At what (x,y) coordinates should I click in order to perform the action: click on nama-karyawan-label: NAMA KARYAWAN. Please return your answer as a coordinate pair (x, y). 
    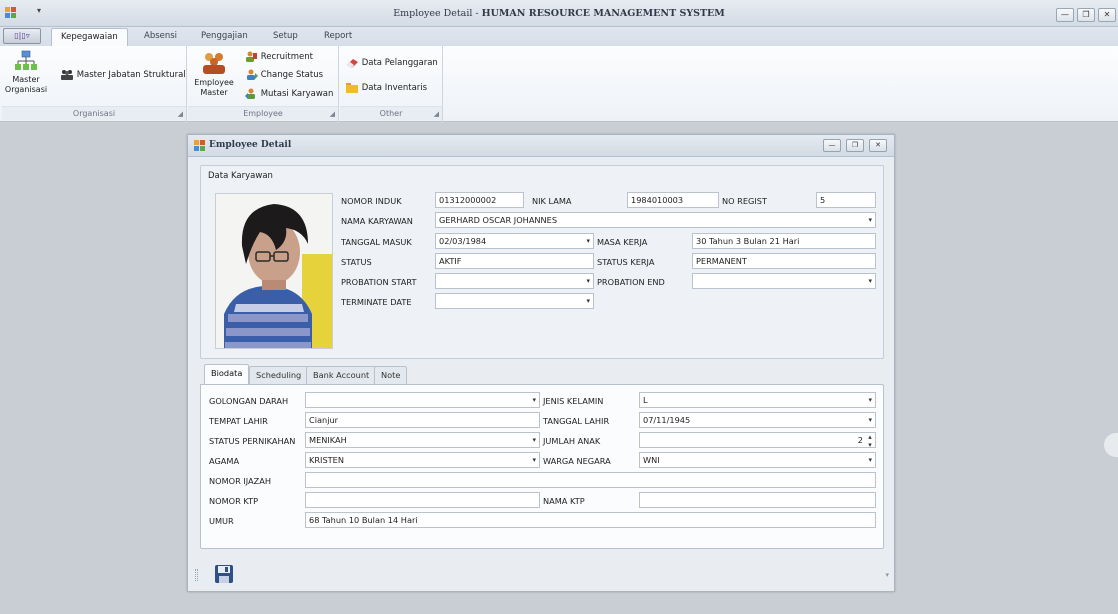
    Looking at the image, I should click on (377, 221).